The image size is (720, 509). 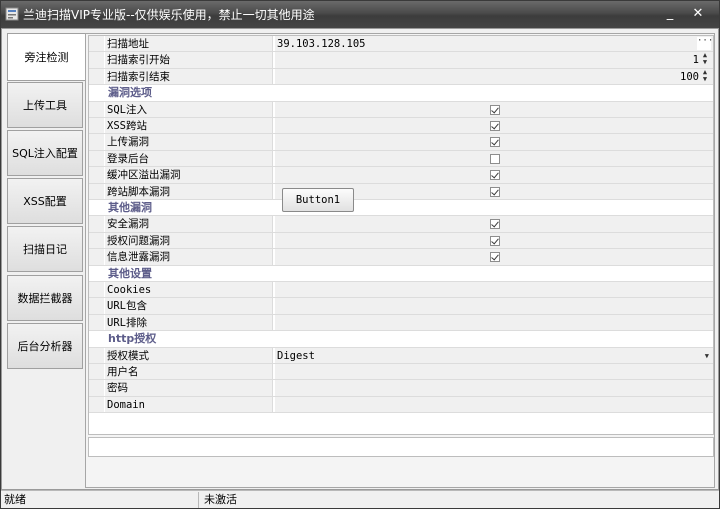 I want to click on property-row: 用户名, so click(x=401, y=372).